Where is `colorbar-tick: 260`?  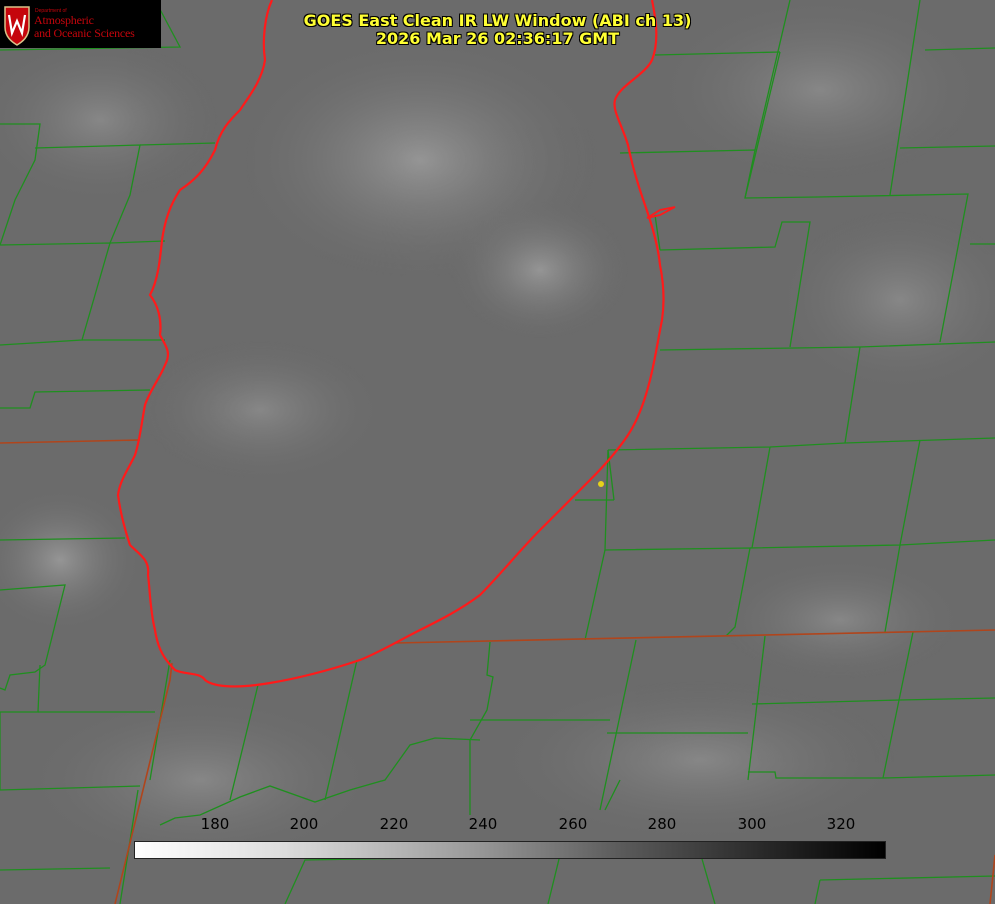
colorbar-tick: 260 is located at coordinates (573, 824).